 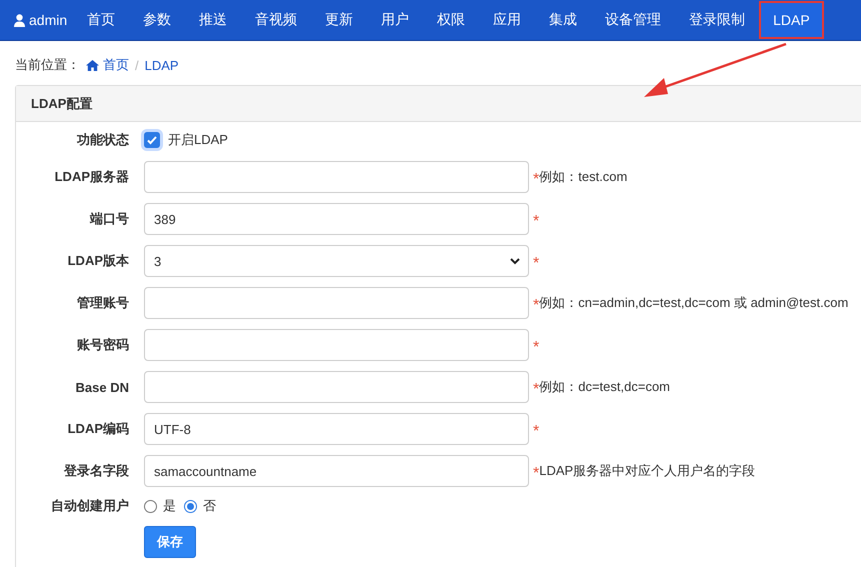 I want to click on field-label: LDAP编码, so click(x=98, y=429).